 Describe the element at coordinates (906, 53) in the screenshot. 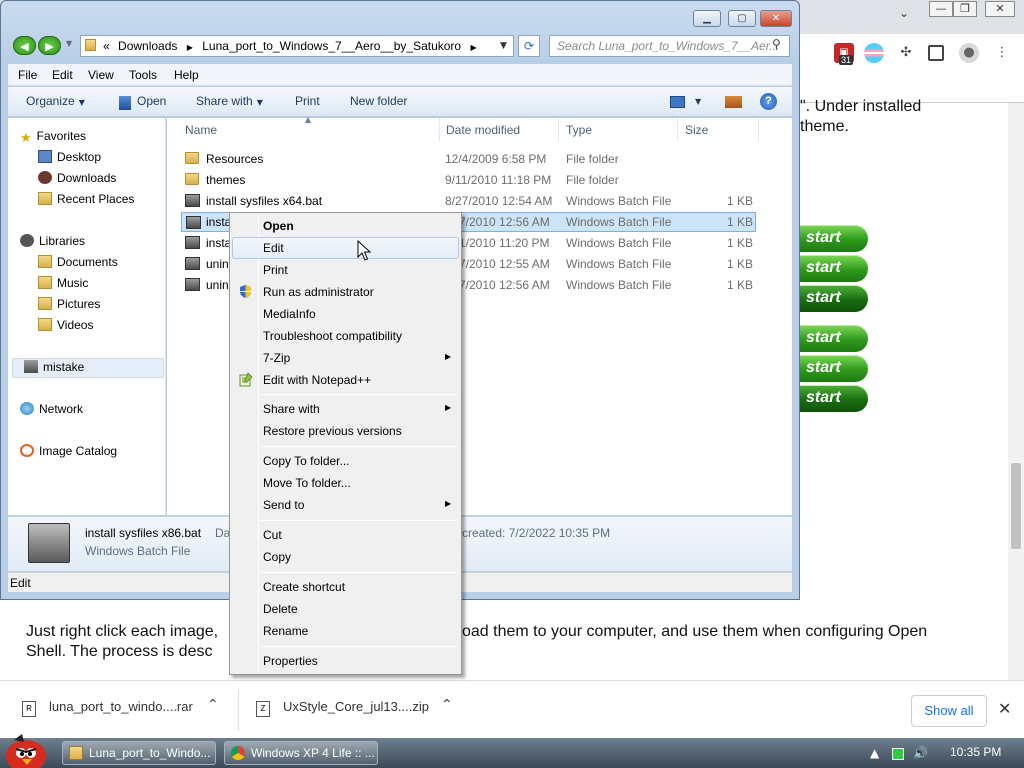

I see `extensions-puzzle-icon: ✣` at that location.